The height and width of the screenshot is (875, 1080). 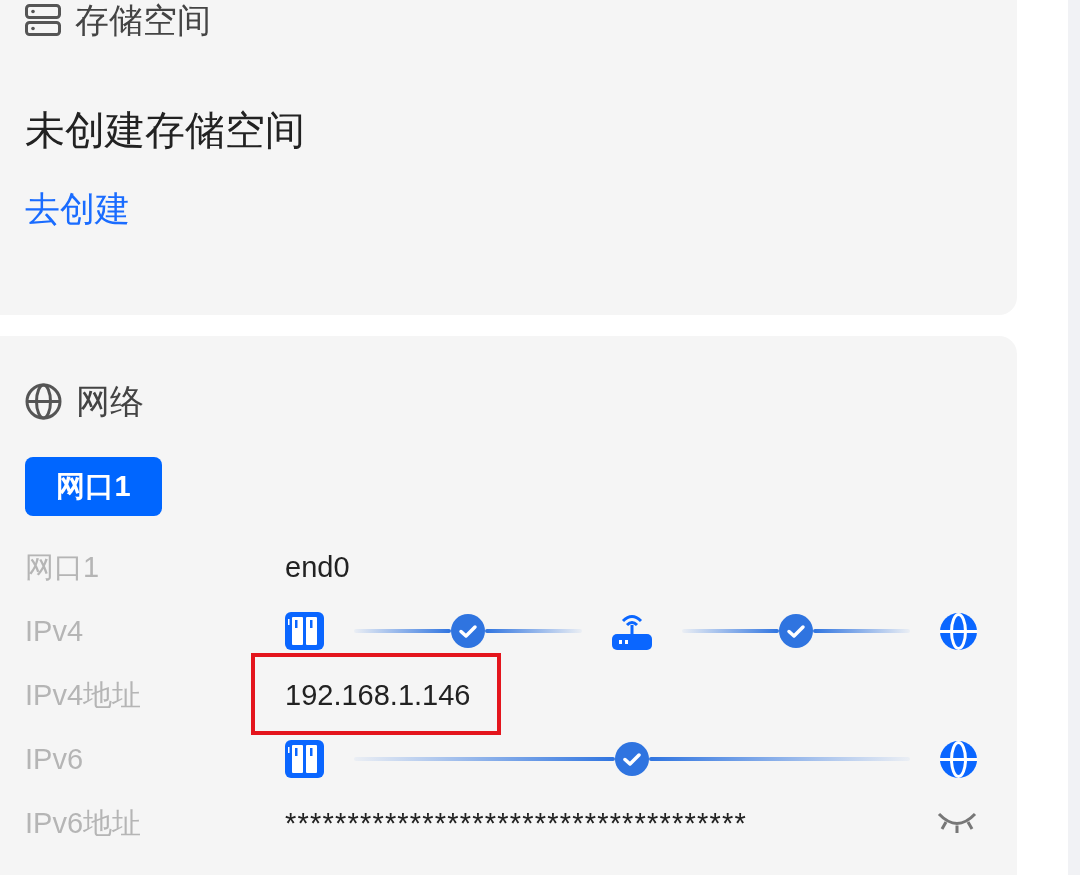 I want to click on create-link: 去创建, so click(x=77, y=209).